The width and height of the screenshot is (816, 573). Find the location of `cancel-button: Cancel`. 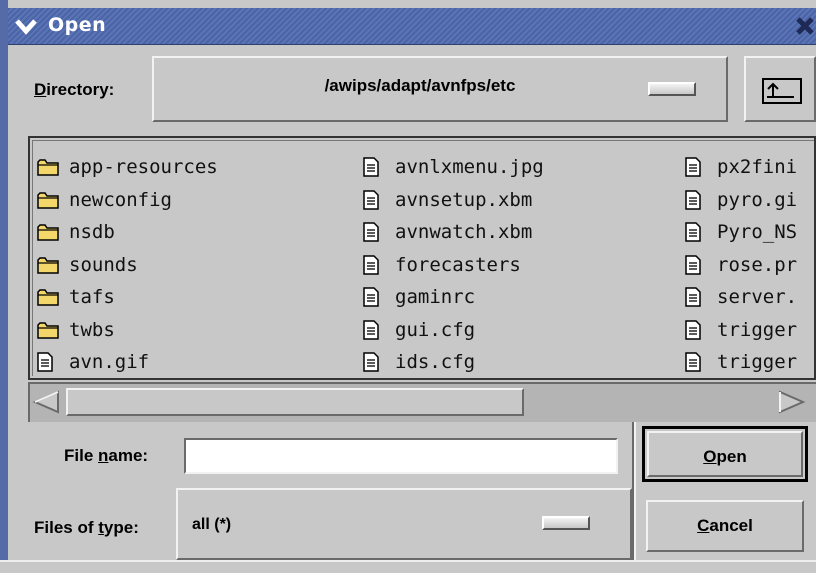

cancel-button: Cancel is located at coordinates (725, 526).